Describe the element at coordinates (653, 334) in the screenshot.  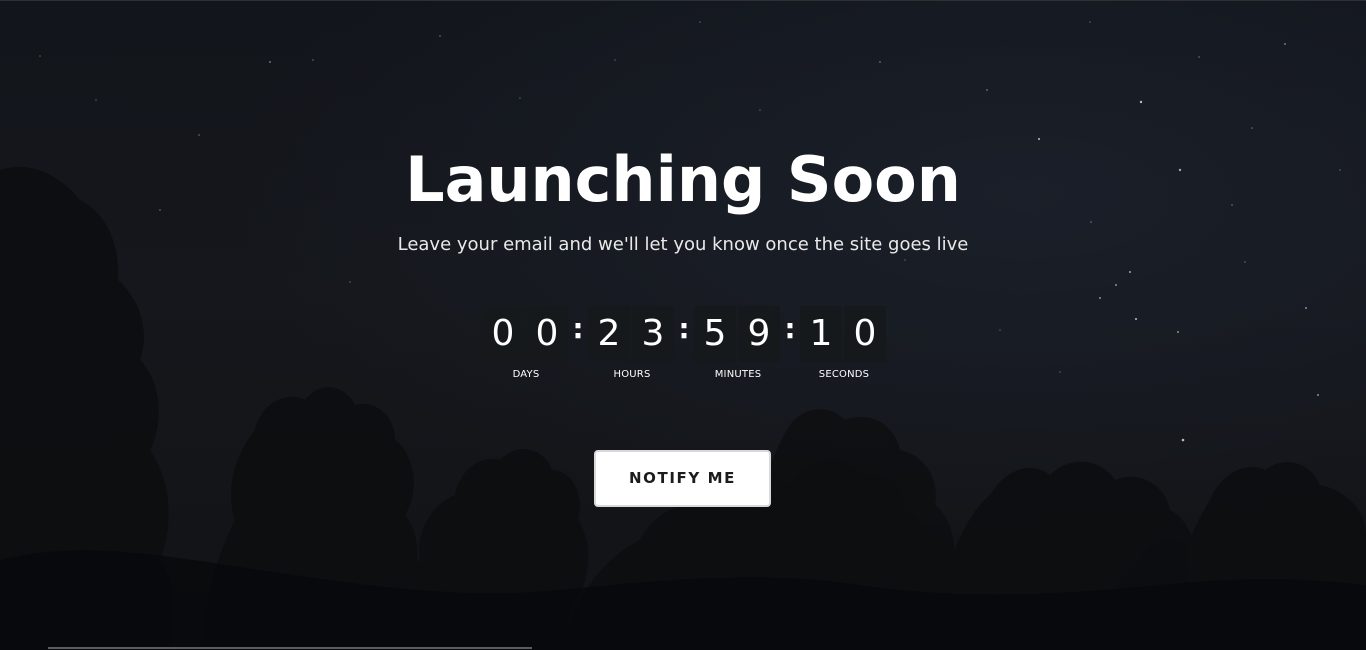
I see `hours-digit-2: 3` at that location.